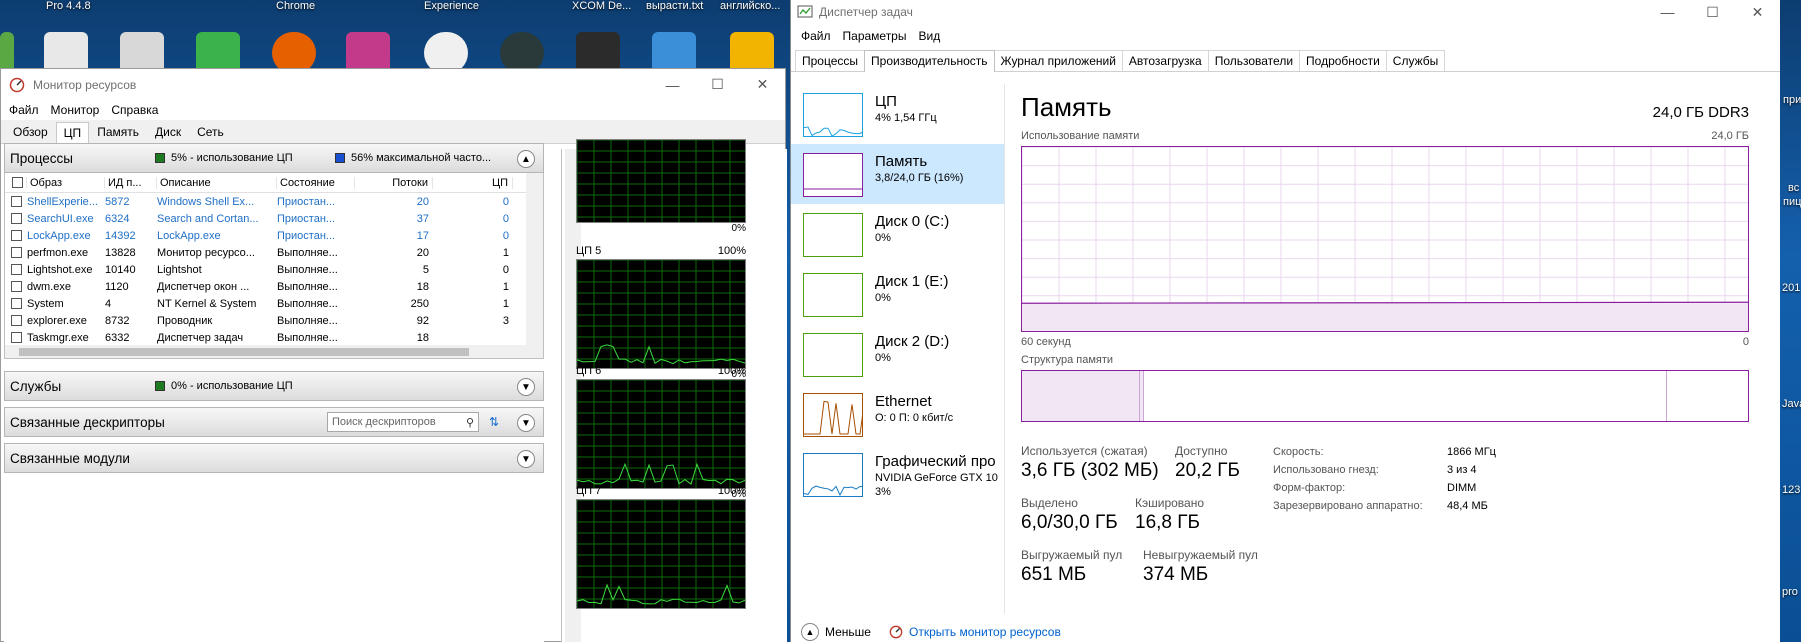  Describe the element at coordinates (505, 235) in the screenshot. I see `cell-cpu: 0` at that location.